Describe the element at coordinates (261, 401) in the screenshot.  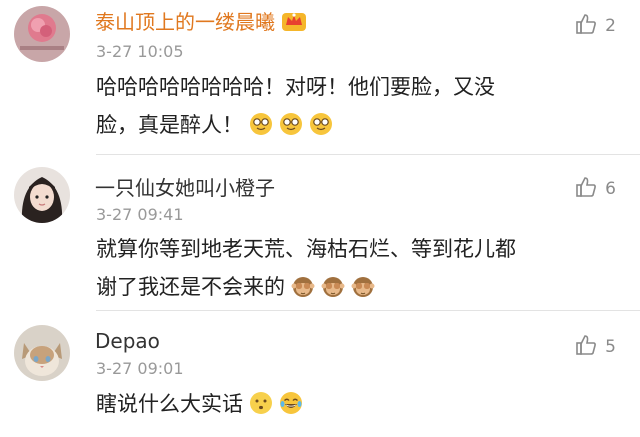
I see `confused-face-emoji` at that location.